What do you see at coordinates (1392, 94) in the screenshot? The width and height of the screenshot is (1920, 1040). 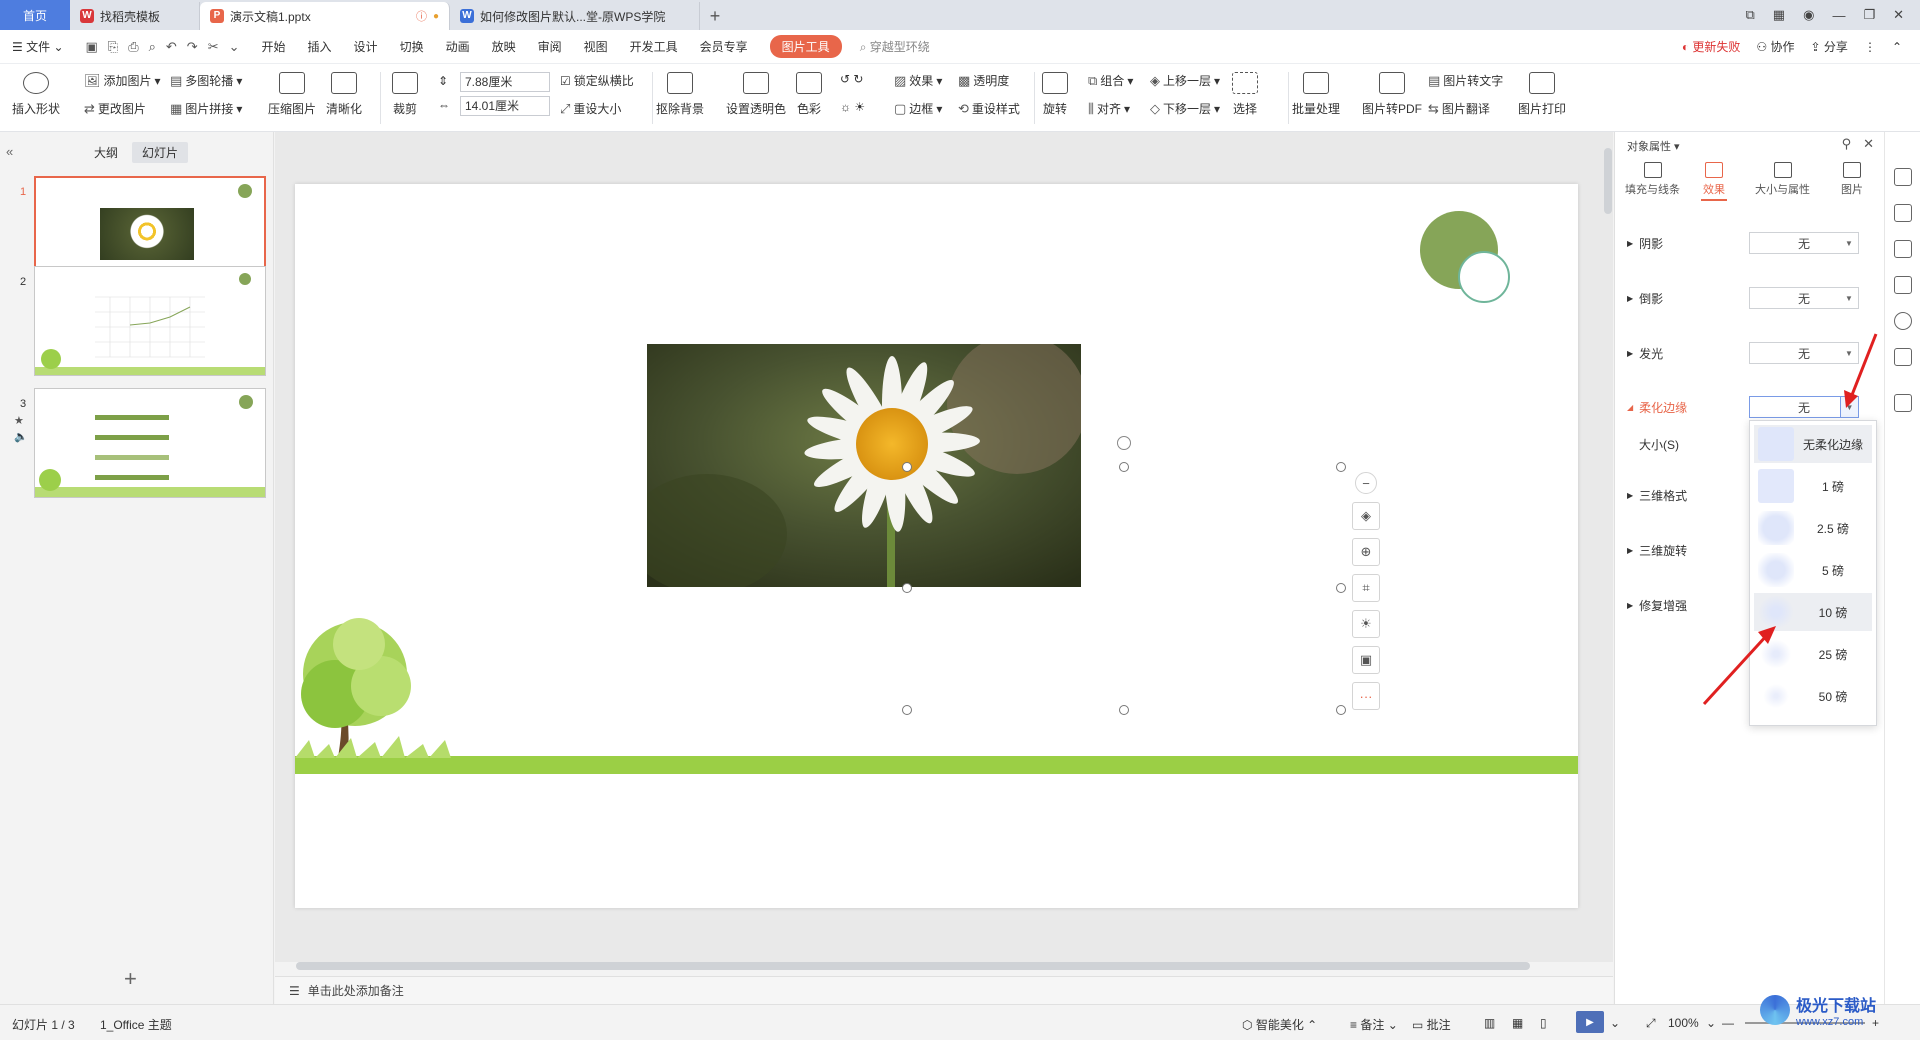 I see `to-pdf-button: 图片转PDF` at bounding box center [1392, 94].